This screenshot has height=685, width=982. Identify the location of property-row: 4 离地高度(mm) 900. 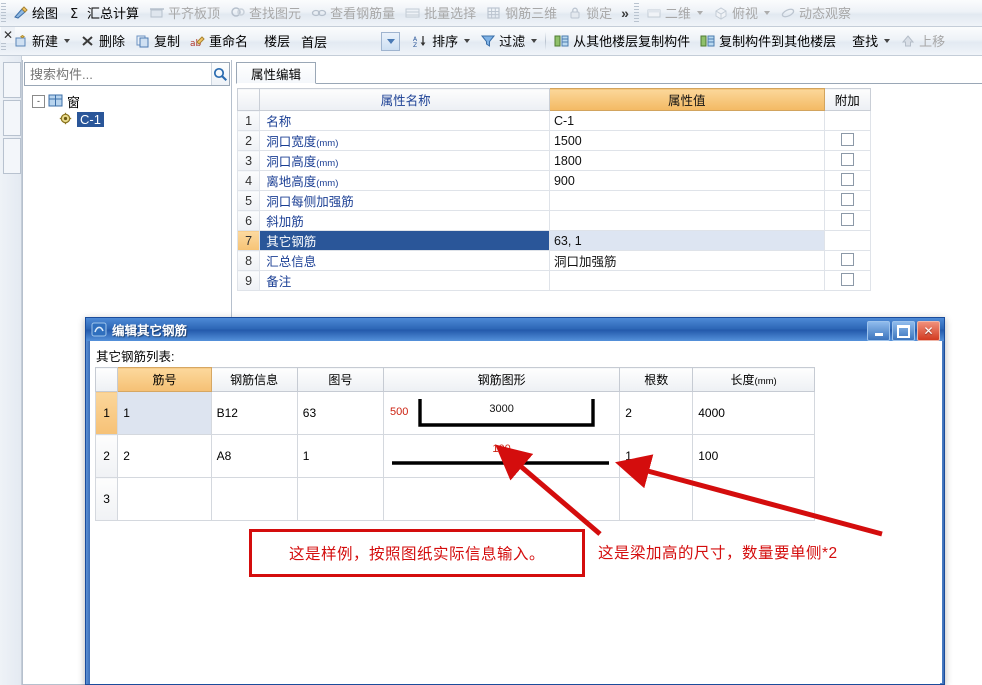
(554, 180).